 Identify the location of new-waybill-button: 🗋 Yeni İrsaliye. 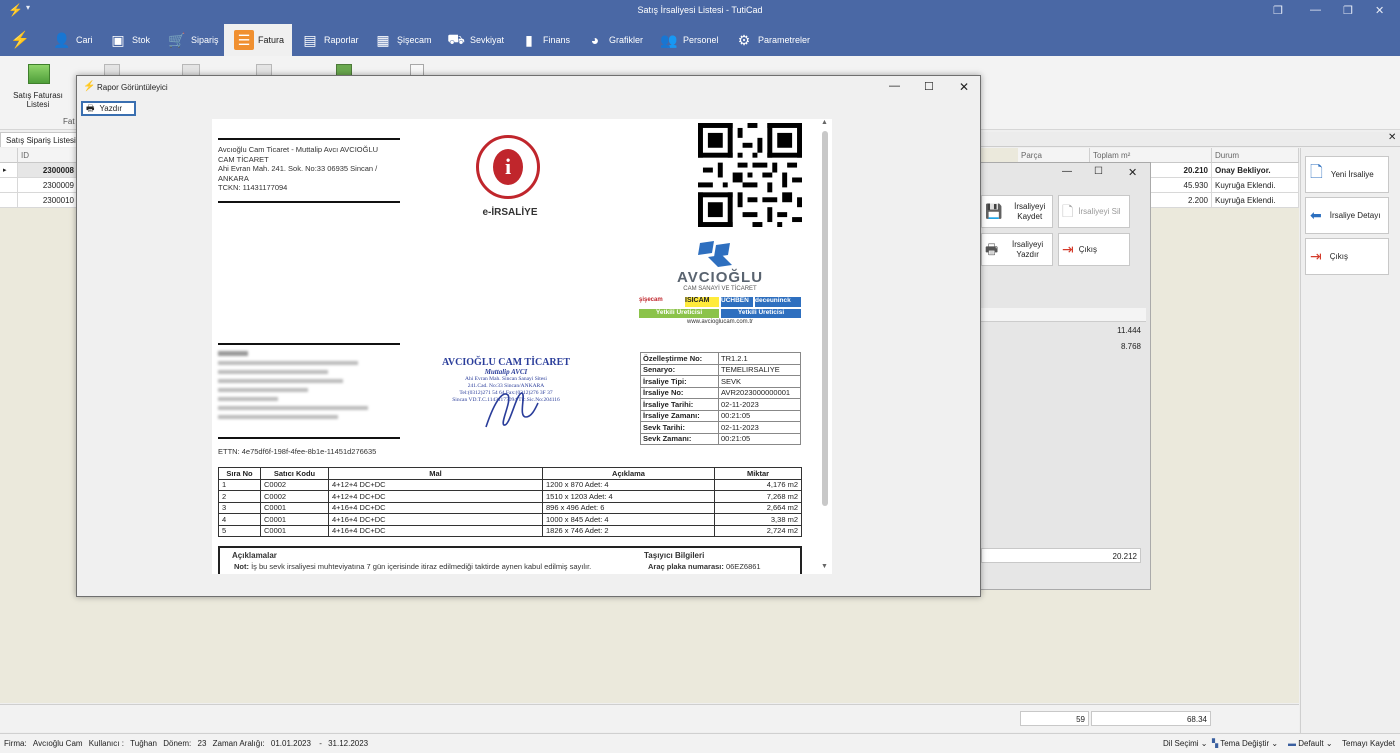
(1347, 174).